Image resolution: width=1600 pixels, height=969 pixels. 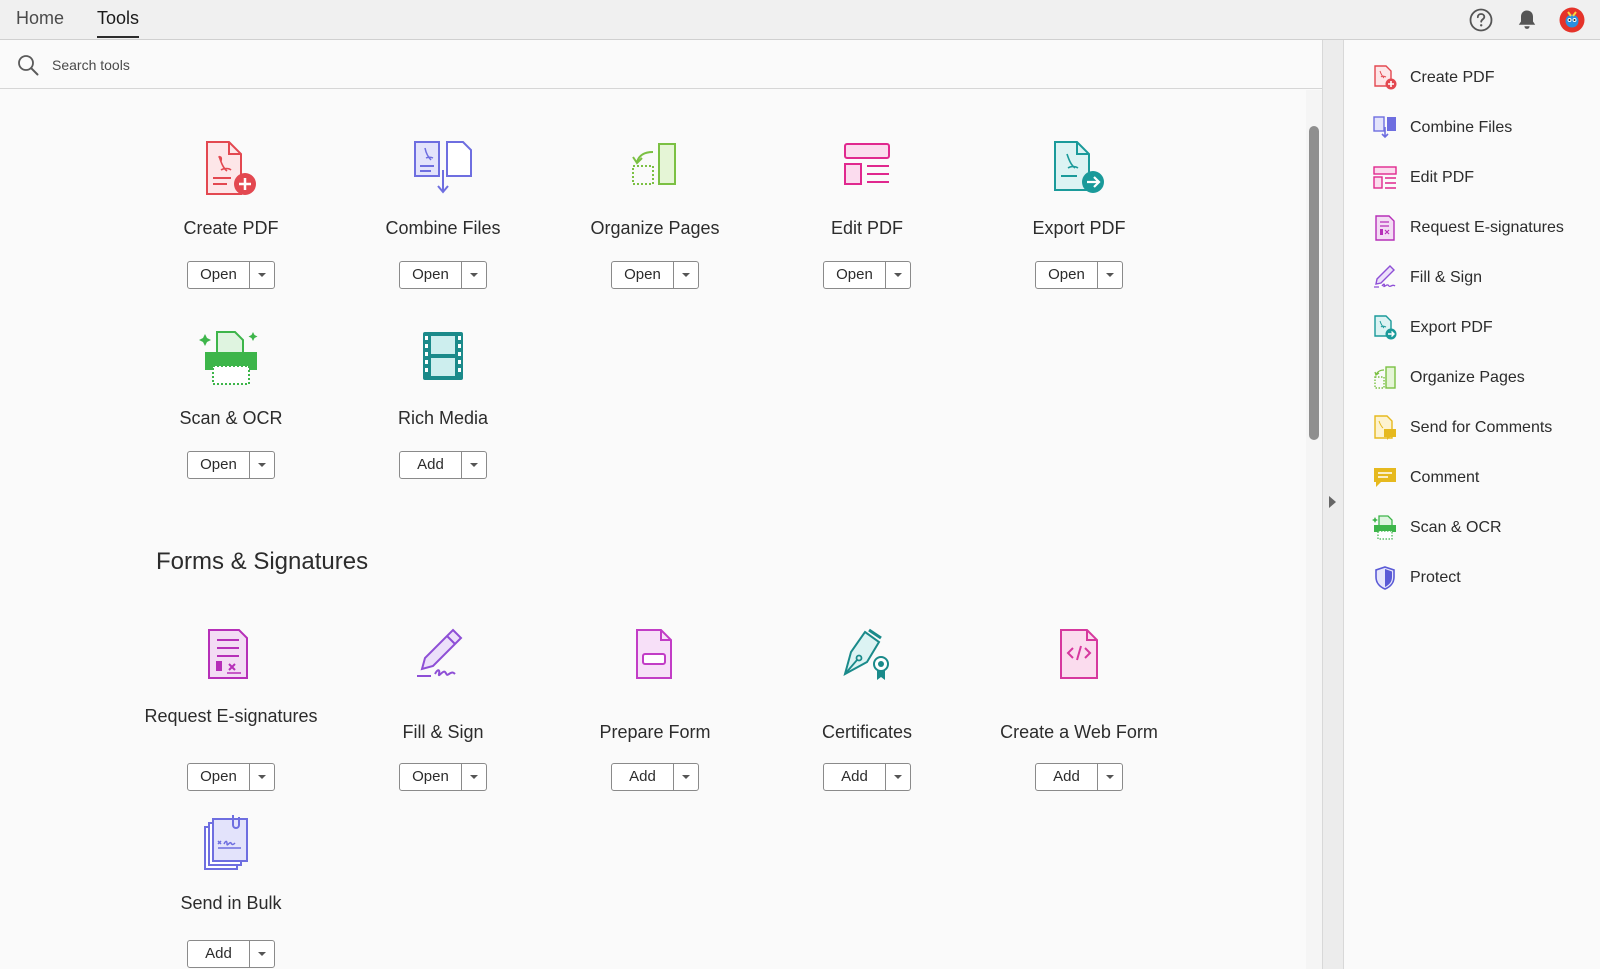 What do you see at coordinates (654, 654) in the screenshot?
I see `prepare-form-icon` at bounding box center [654, 654].